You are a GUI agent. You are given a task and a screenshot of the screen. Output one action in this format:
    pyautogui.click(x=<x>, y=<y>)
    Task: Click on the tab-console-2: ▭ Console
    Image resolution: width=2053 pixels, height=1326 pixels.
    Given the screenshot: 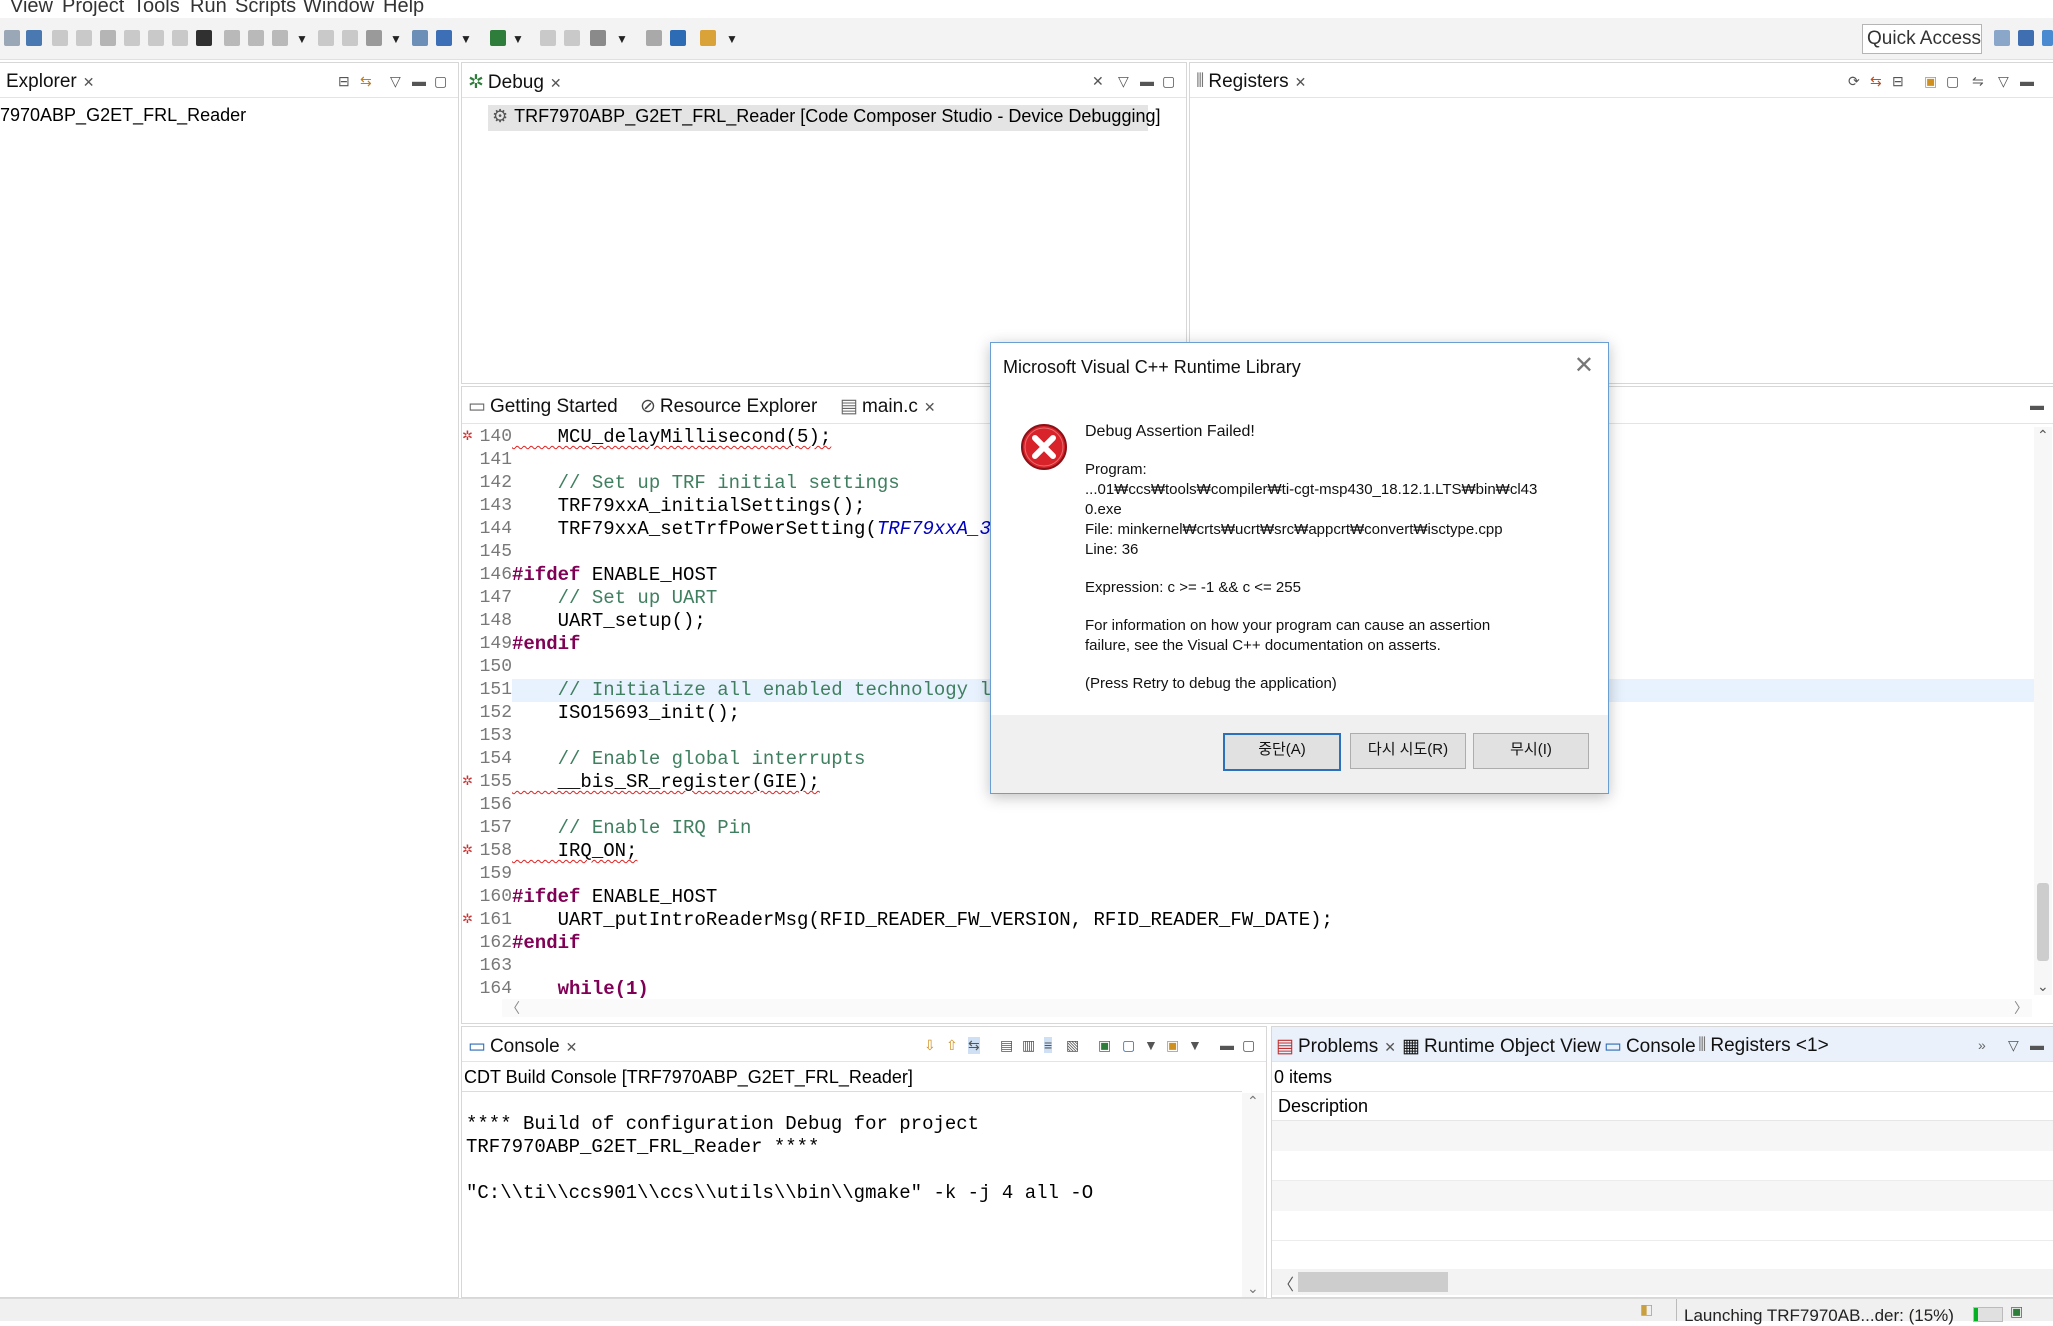 What is the action you would take?
    pyautogui.click(x=1650, y=1046)
    